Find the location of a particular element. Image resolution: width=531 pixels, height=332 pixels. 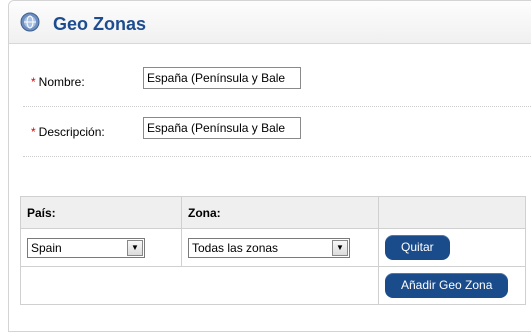

description-row: * Descripción: is located at coordinates (277, 131).